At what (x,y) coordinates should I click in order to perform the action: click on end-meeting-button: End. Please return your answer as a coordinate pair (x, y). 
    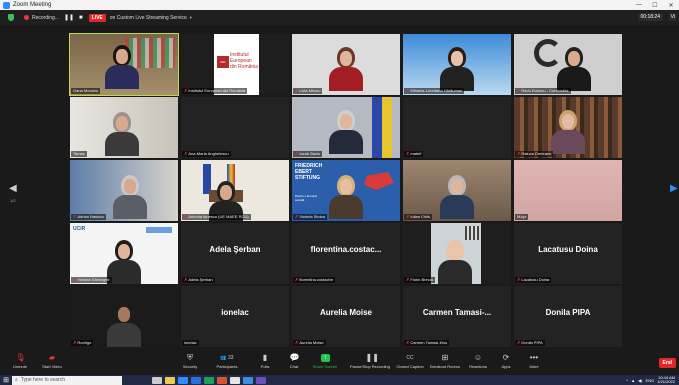
    Looking at the image, I should click on (667, 363).